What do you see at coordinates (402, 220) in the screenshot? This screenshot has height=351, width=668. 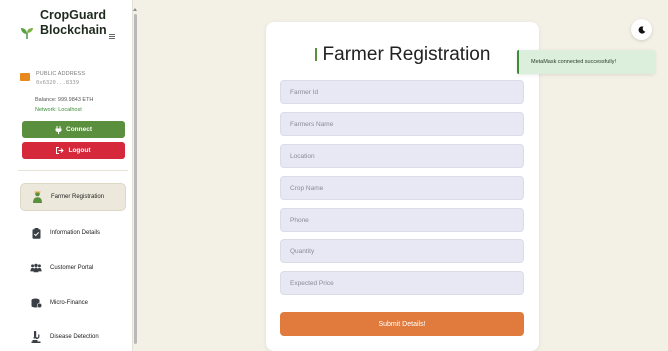 I see `phone-field` at bounding box center [402, 220].